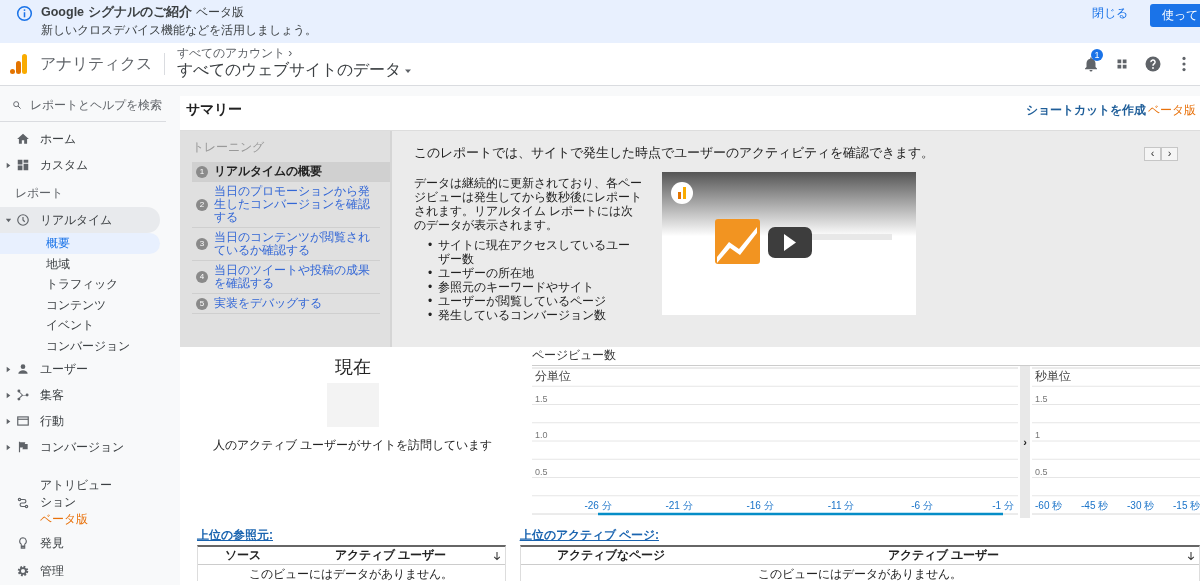  I want to click on search-field: レポートとヘルプを検索, so click(98, 105).